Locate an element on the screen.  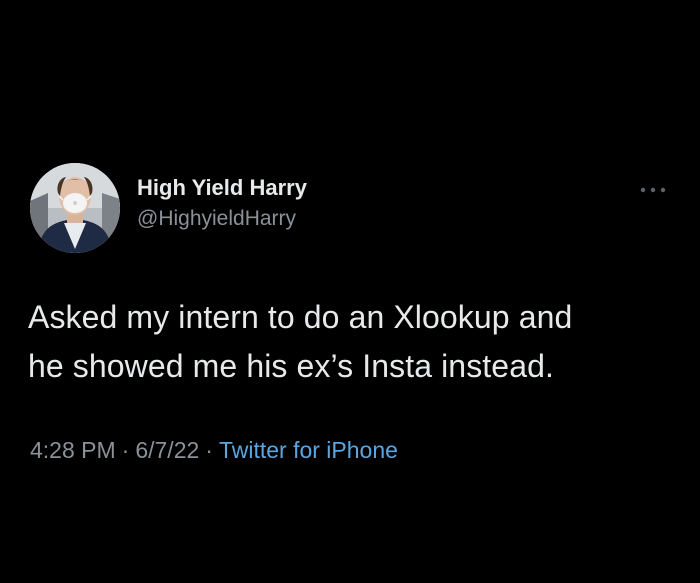
more-button is located at coordinates (653, 190).